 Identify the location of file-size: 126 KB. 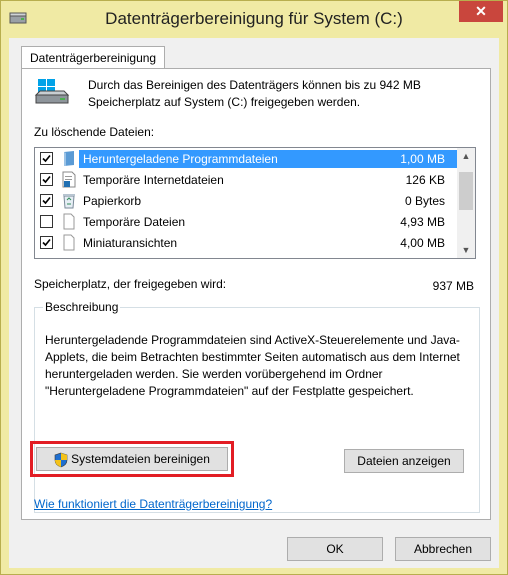
(425, 180).